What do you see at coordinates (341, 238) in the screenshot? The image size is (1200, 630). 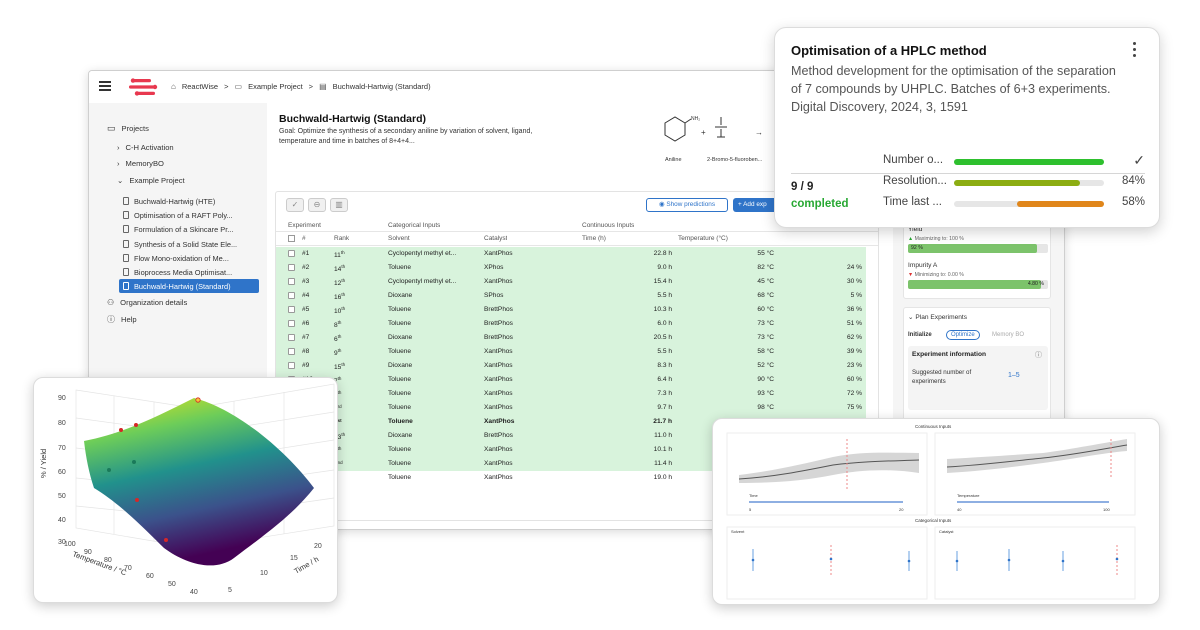 I see `header-rank: Rank` at bounding box center [341, 238].